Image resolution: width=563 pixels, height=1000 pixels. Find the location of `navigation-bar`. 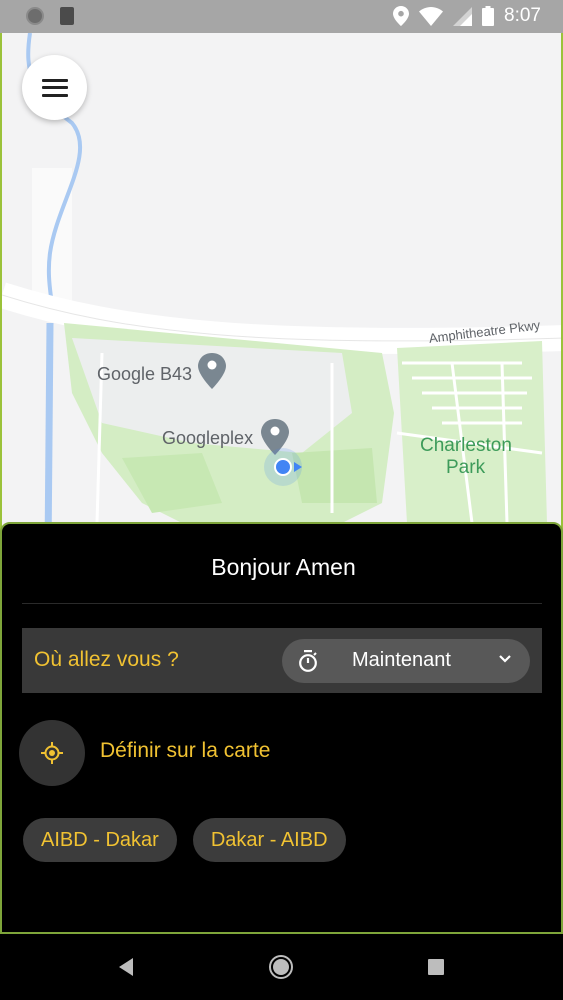

navigation-bar is located at coordinates (281, 967).